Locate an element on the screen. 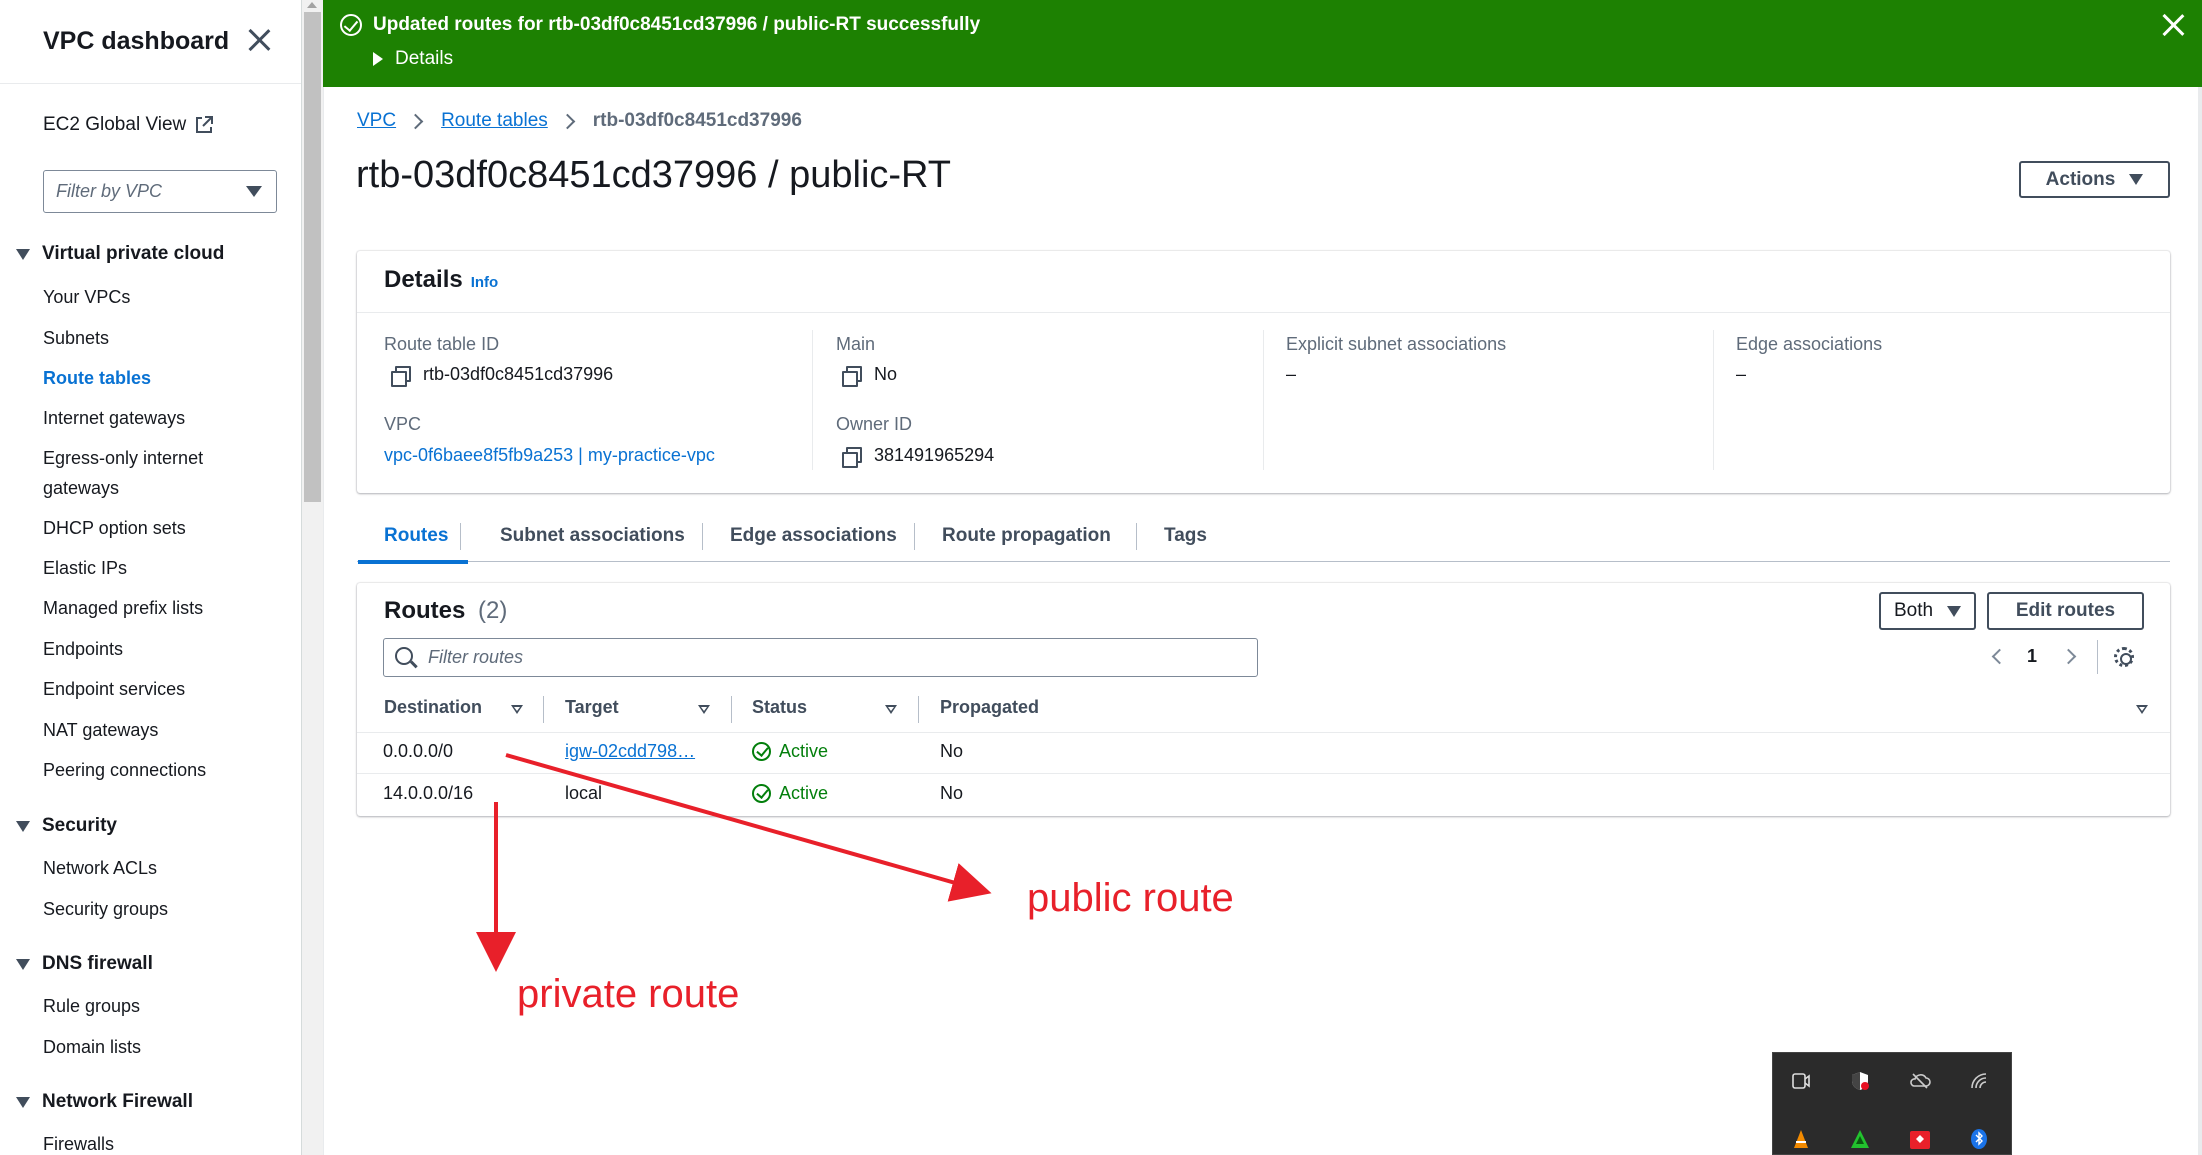 The image size is (2202, 1155). tab-tags: Tags is located at coordinates (1185, 536).